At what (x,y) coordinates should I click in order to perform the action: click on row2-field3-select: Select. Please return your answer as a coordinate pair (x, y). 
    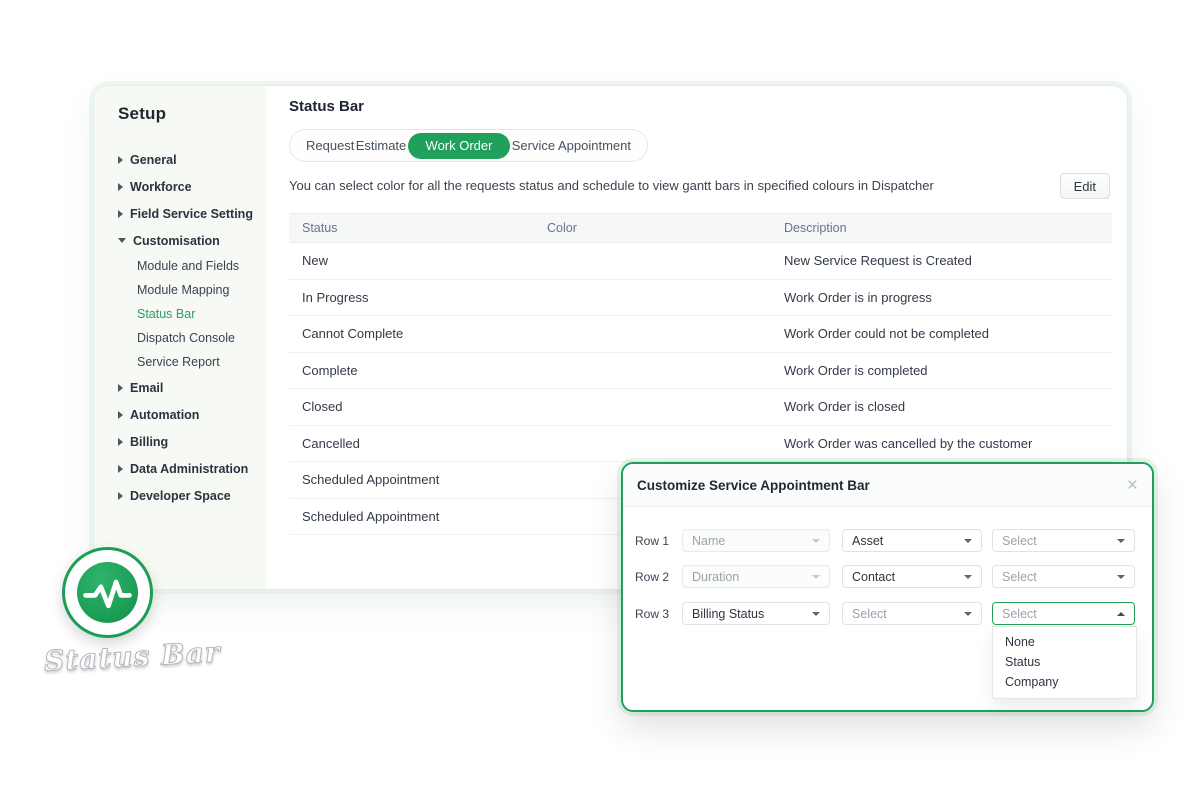
    Looking at the image, I should click on (1063, 576).